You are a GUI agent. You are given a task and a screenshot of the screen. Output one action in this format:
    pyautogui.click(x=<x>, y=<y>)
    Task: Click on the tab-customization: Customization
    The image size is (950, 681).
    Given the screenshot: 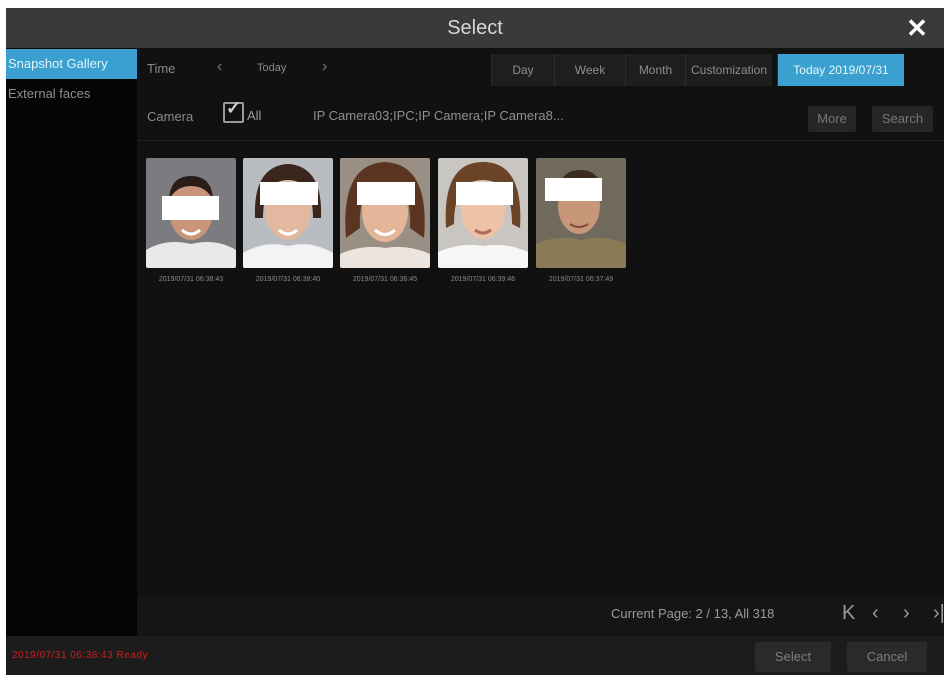 What is the action you would take?
    pyautogui.click(x=728, y=70)
    